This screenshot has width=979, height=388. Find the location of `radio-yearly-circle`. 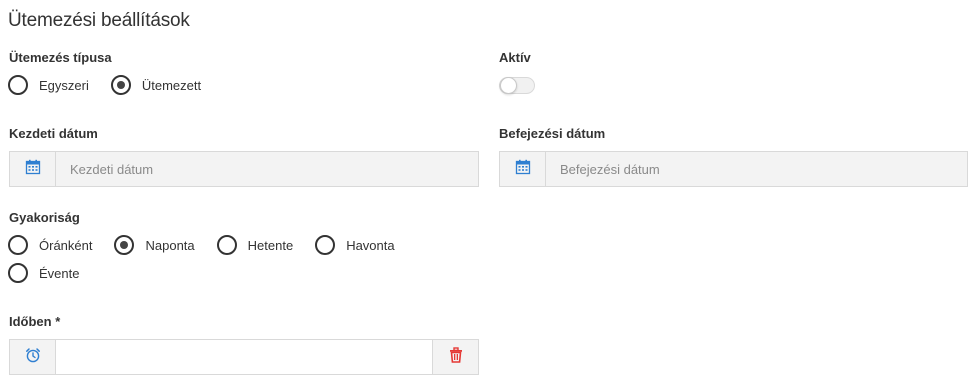

radio-yearly-circle is located at coordinates (18, 273).